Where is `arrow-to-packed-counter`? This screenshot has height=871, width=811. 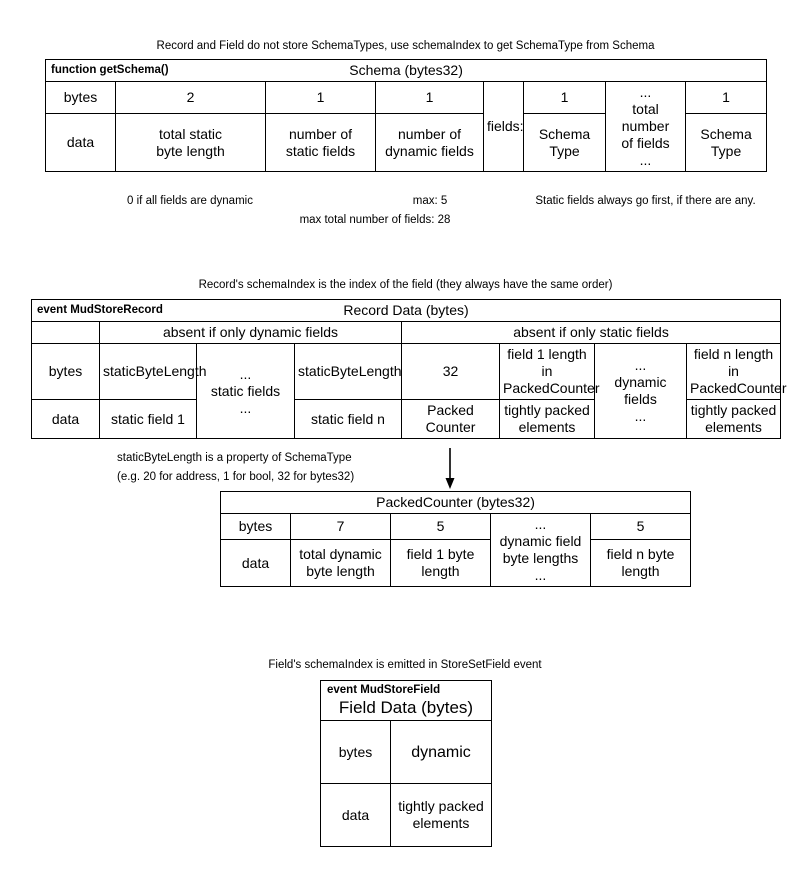 arrow-to-packed-counter is located at coordinates (450, 468).